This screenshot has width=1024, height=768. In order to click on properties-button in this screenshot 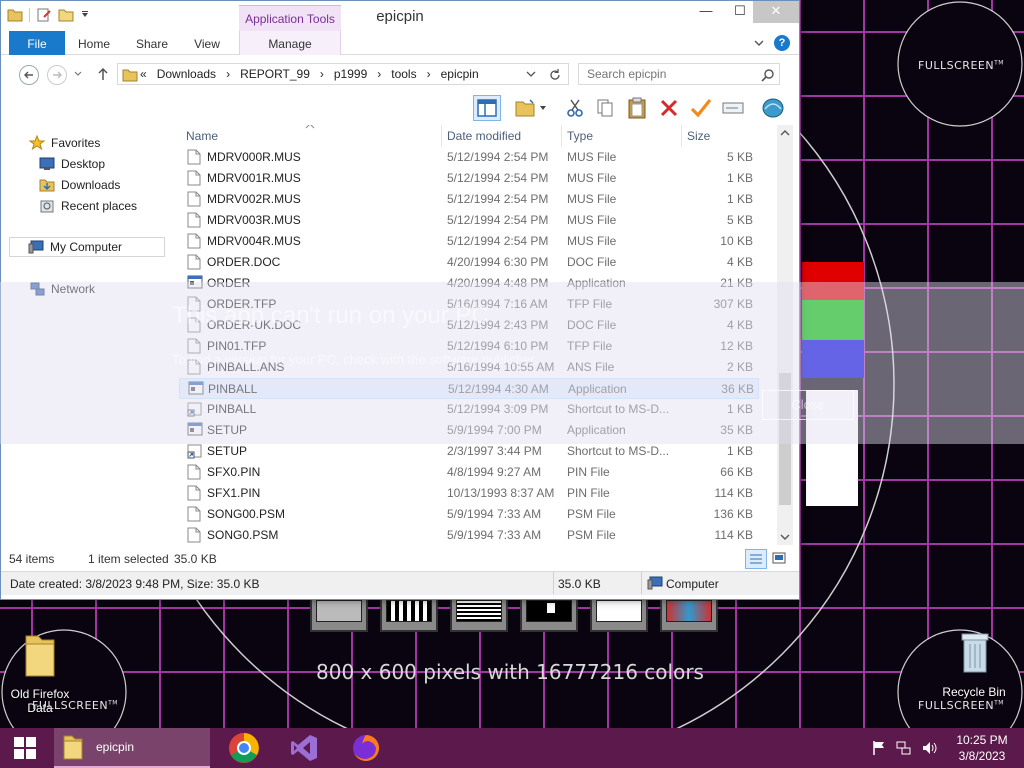, I will do `click(701, 108)`.